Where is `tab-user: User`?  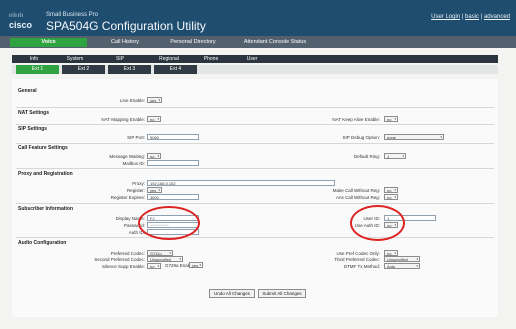
tab-user: User is located at coordinates (252, 59).